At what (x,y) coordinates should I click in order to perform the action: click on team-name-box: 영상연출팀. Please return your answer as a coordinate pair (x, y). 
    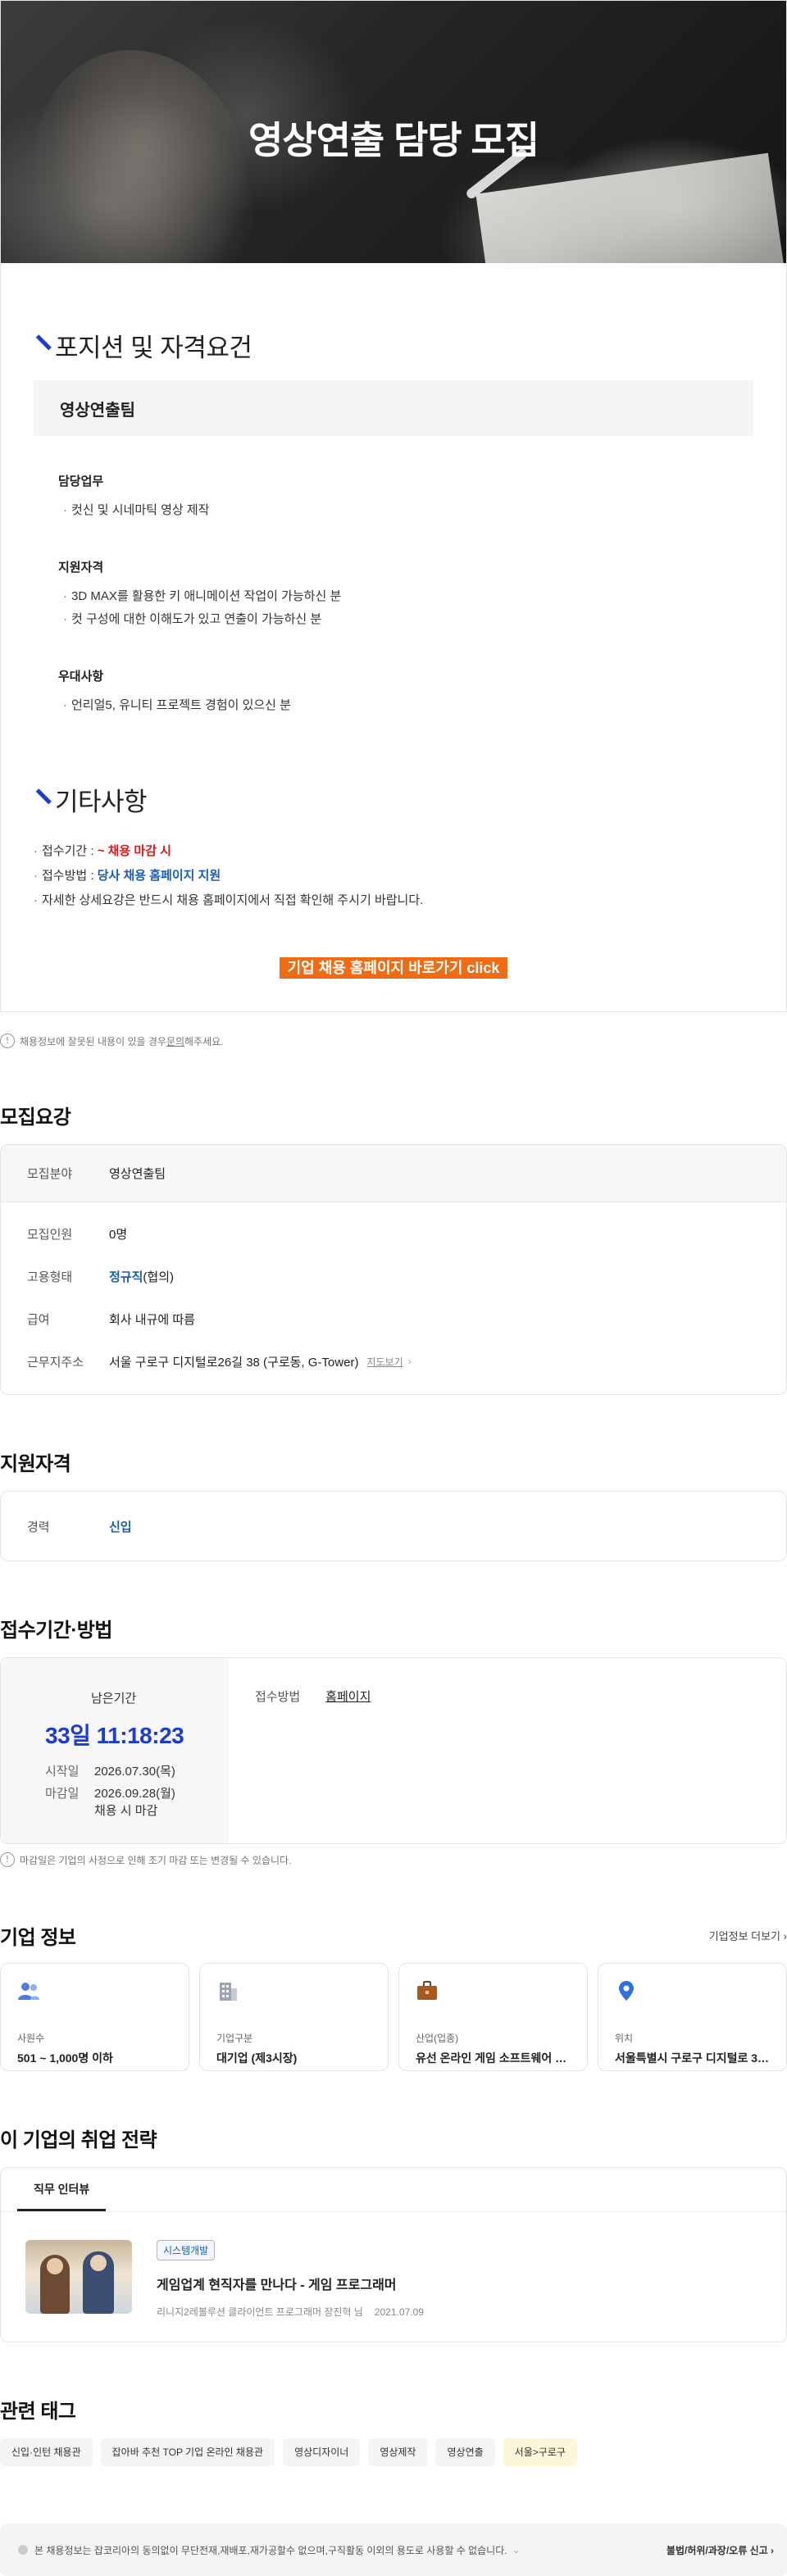
    Looking at the image, I should click on (393, 408).